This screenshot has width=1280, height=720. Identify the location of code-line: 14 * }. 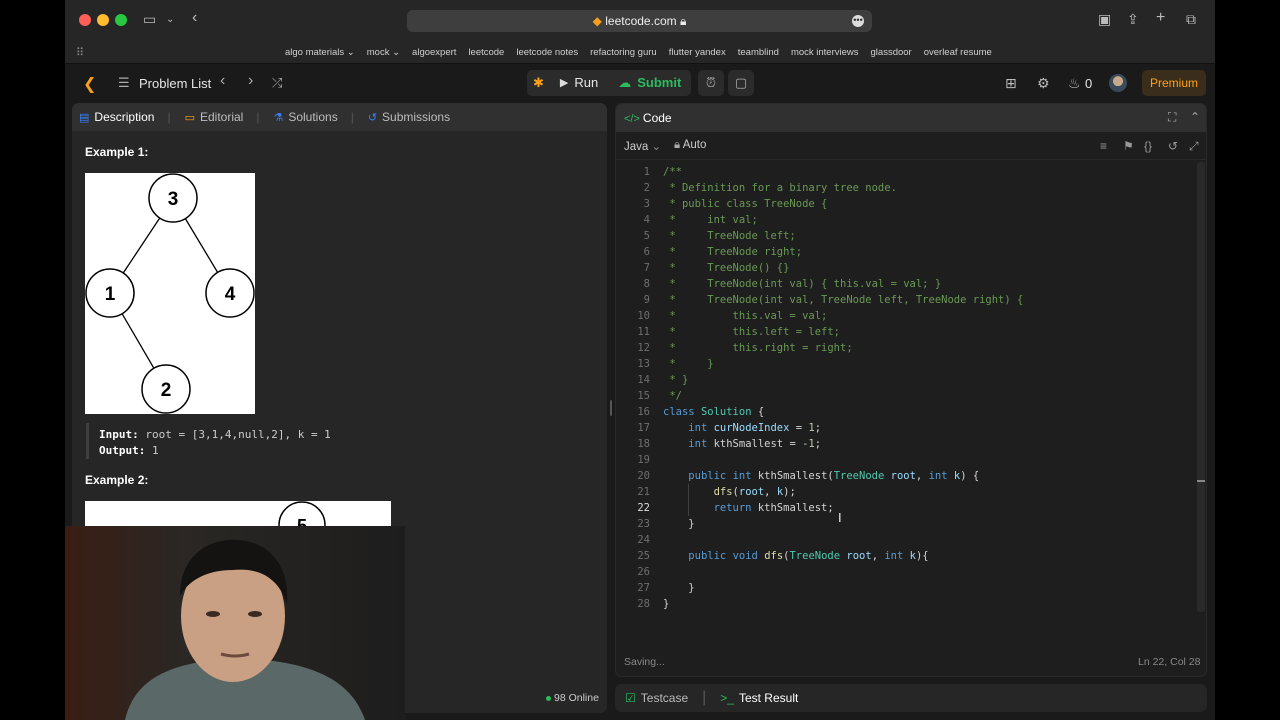
(911, 380).